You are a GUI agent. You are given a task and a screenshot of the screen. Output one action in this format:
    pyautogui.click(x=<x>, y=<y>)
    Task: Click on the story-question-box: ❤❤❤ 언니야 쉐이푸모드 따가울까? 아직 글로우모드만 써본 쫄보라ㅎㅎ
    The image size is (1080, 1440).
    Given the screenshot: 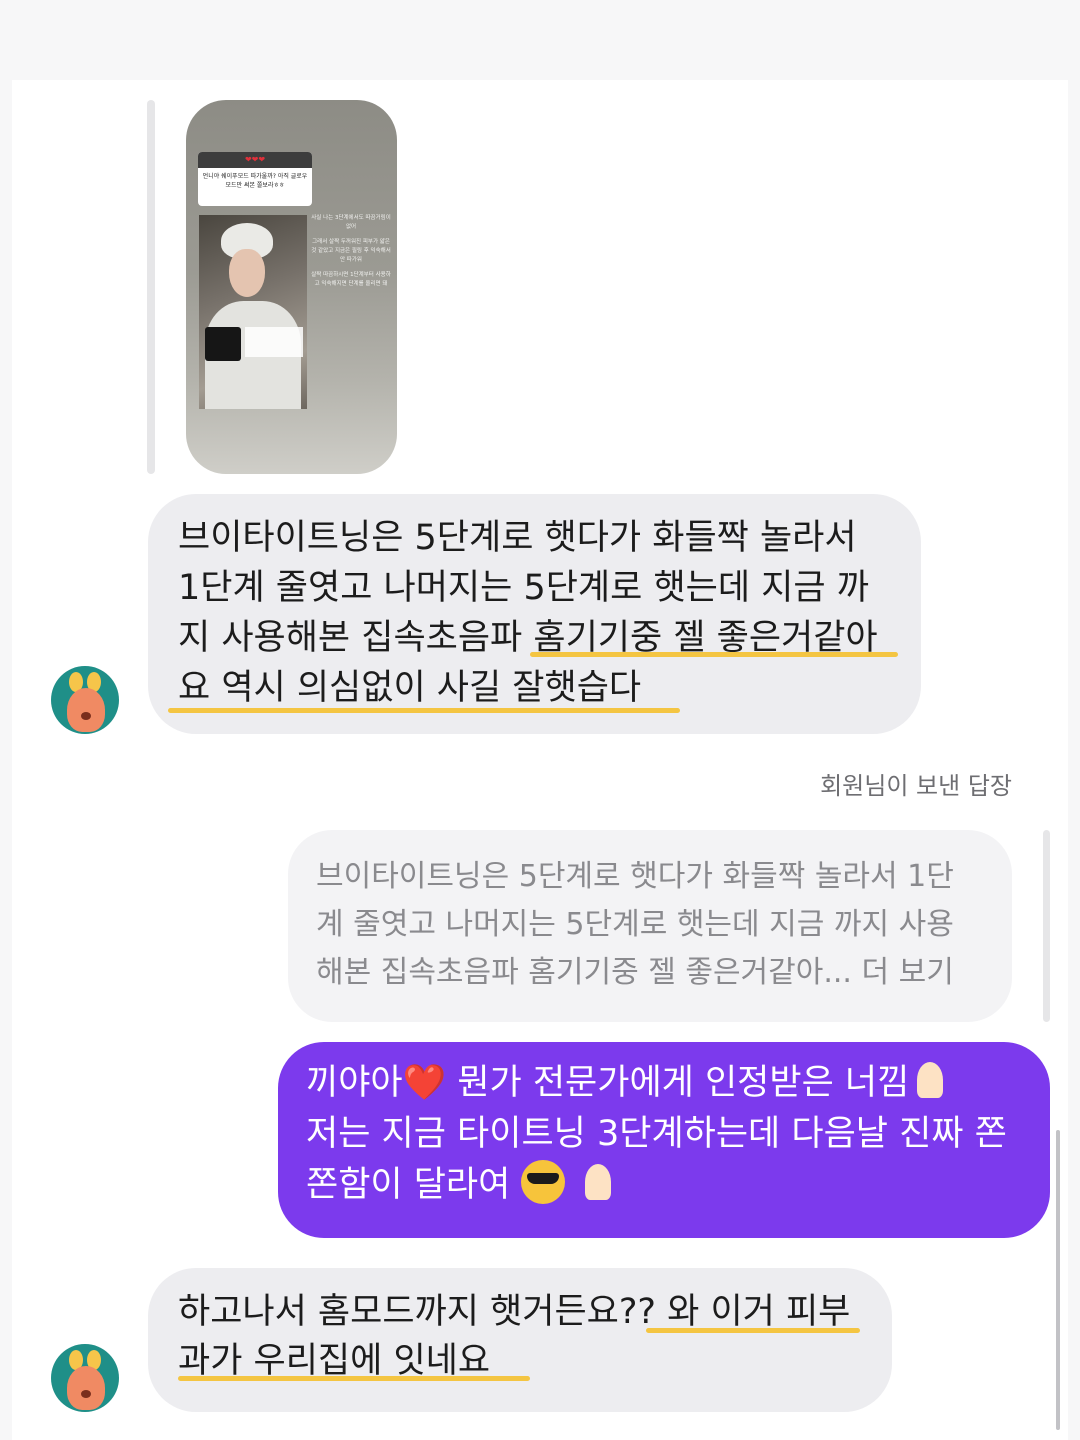 What is the action you would take?
    pyautogui.click(x=255, y=179)
    